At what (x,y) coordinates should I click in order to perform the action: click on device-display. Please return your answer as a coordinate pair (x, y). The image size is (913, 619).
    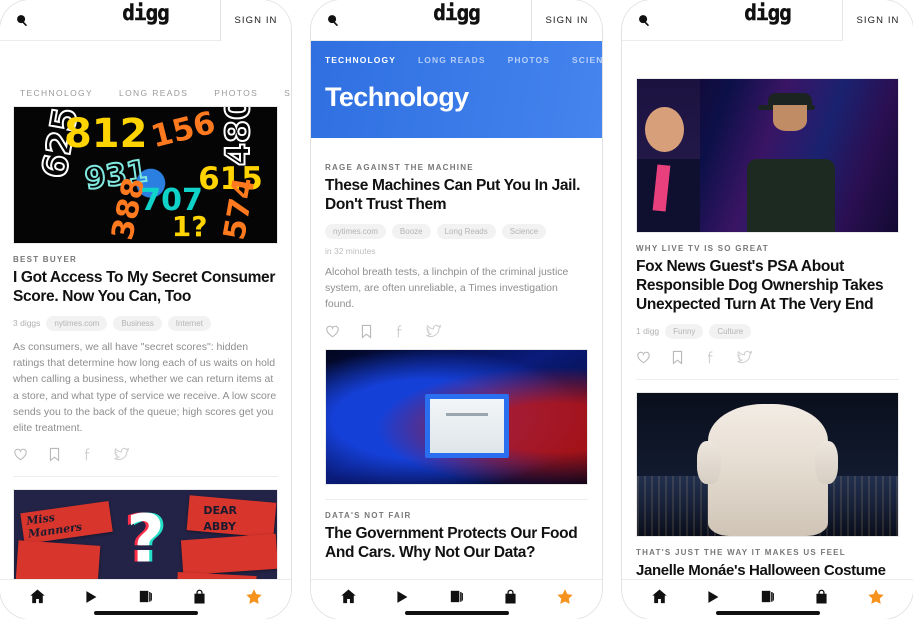
    Looking at the image, I should click on (467, 426).